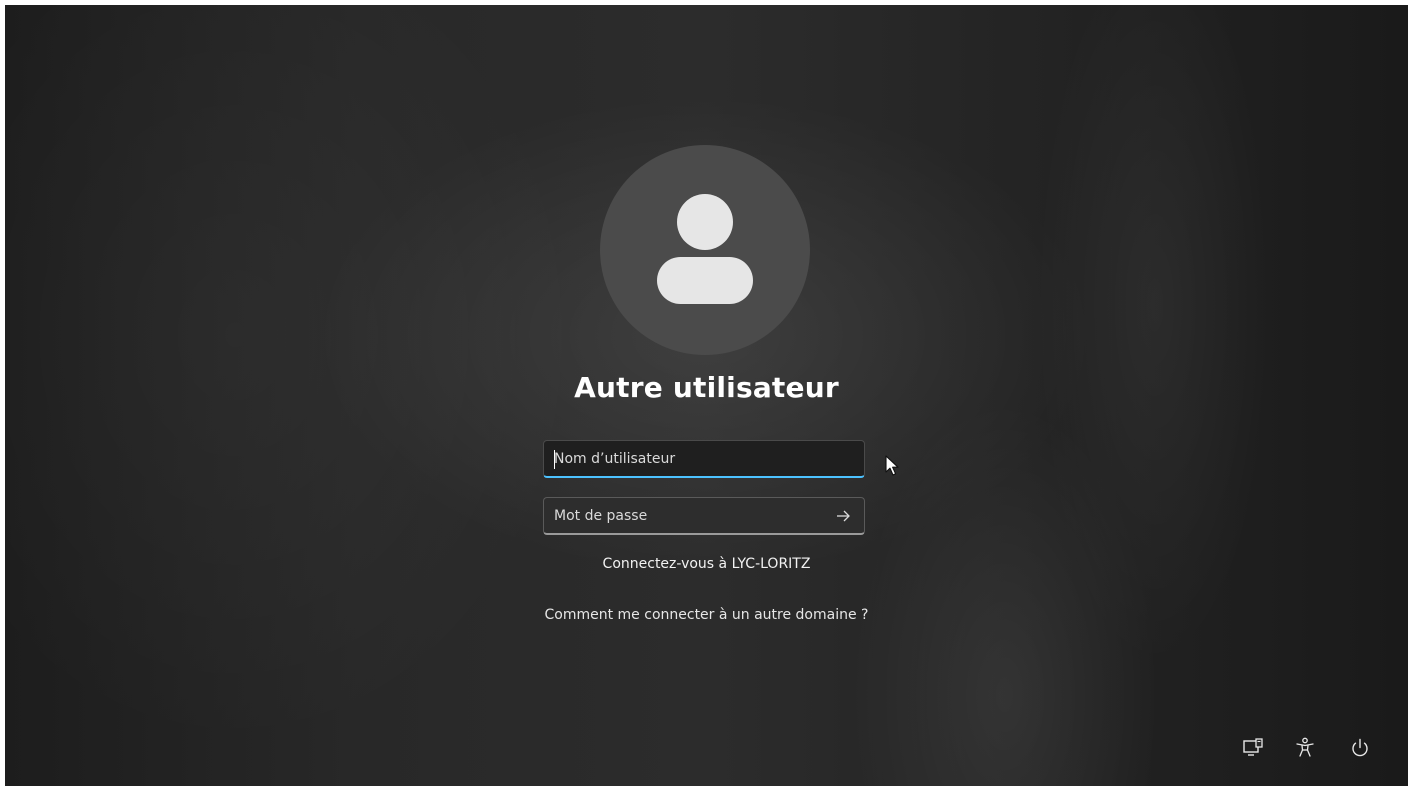  I want to click on accessibility-button, so click(1305, 748).